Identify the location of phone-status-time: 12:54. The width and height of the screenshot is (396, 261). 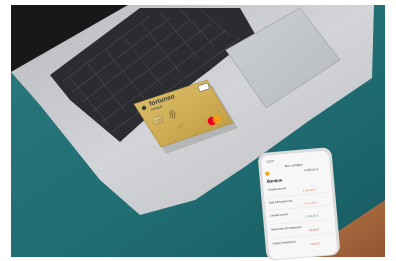
(270, 161).